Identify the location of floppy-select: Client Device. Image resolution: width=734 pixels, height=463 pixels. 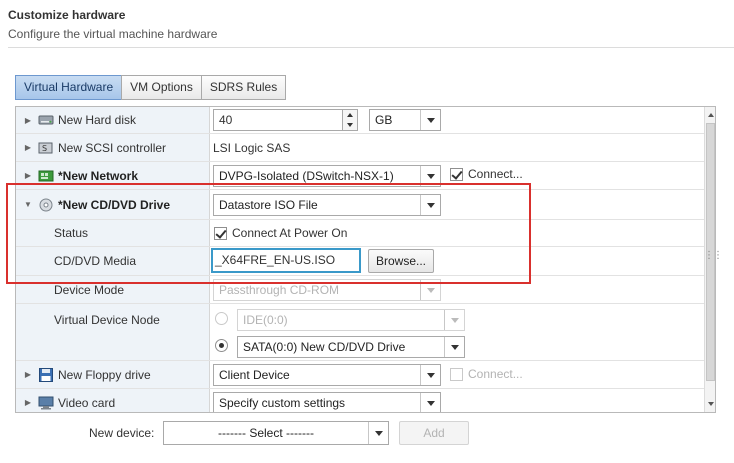
(327, 375).